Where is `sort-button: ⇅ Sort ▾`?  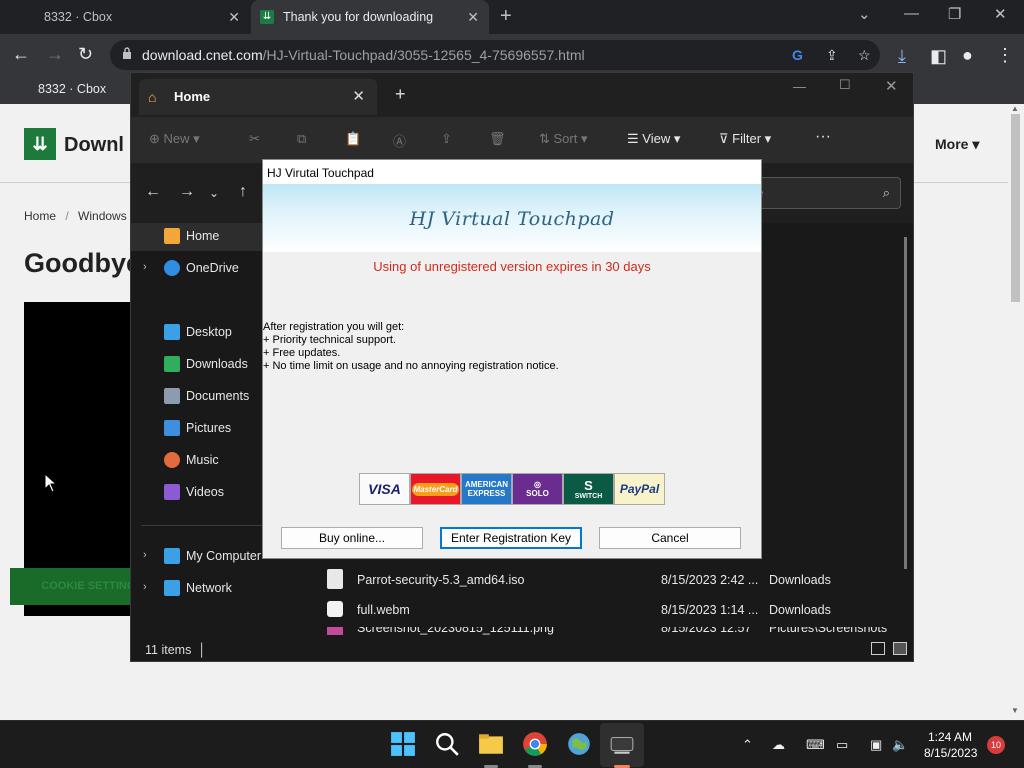
sort-button: ⇅ Sort ▾ is located at coordinates (563, 139).